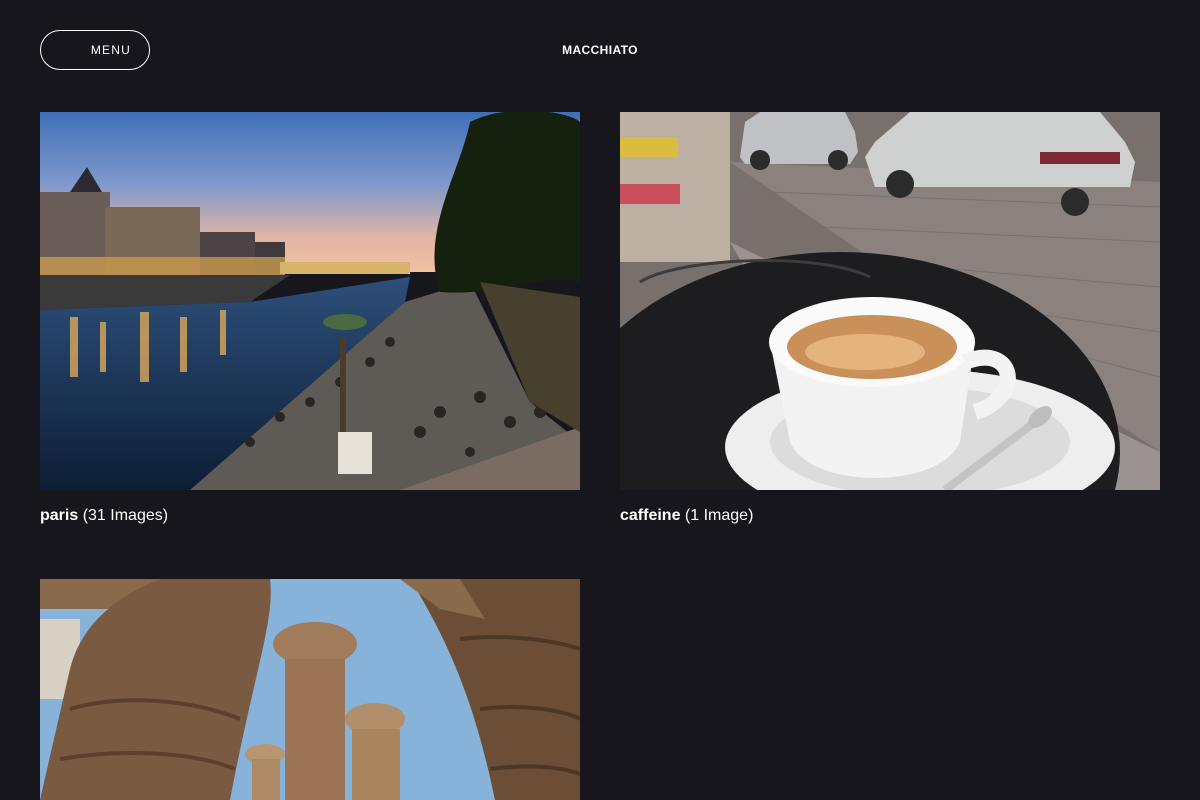  What do you see at coordinates (650, 515) in the screenshot?
I see `album-name: caffeine` at bounding box center [650, 515].